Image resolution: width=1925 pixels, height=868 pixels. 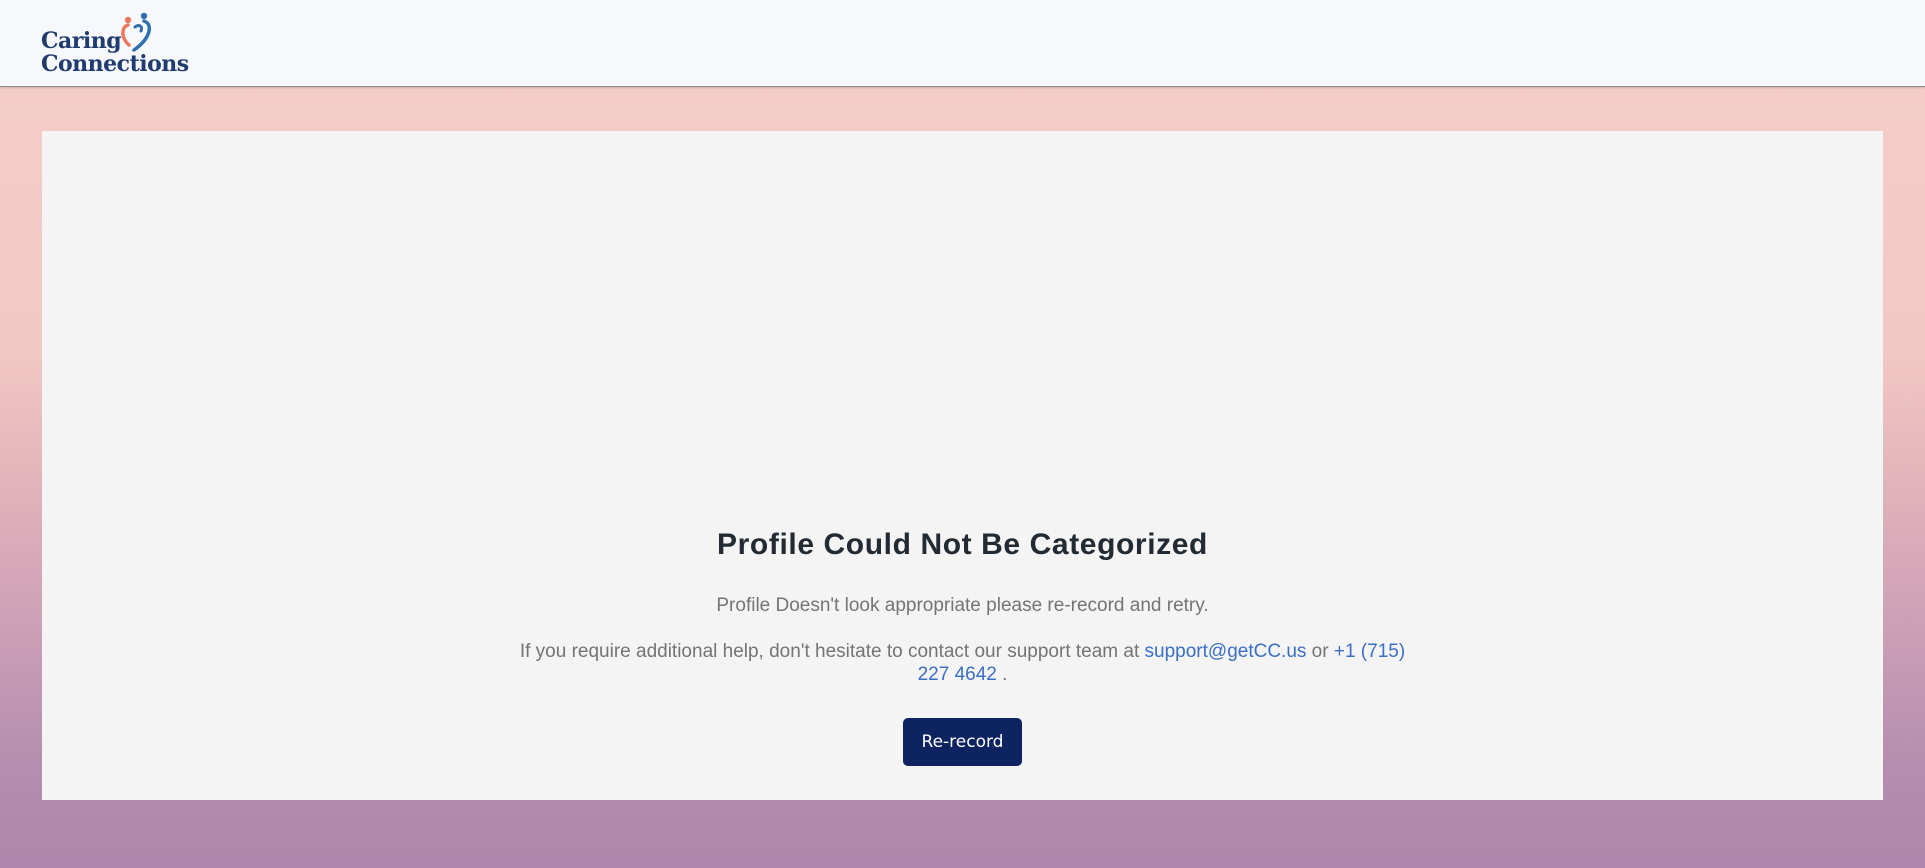 What do you see at coordinates (962, 43) in the screenshot?
I see `top-bar: Caring Connections` at bounding box center [962, 43].